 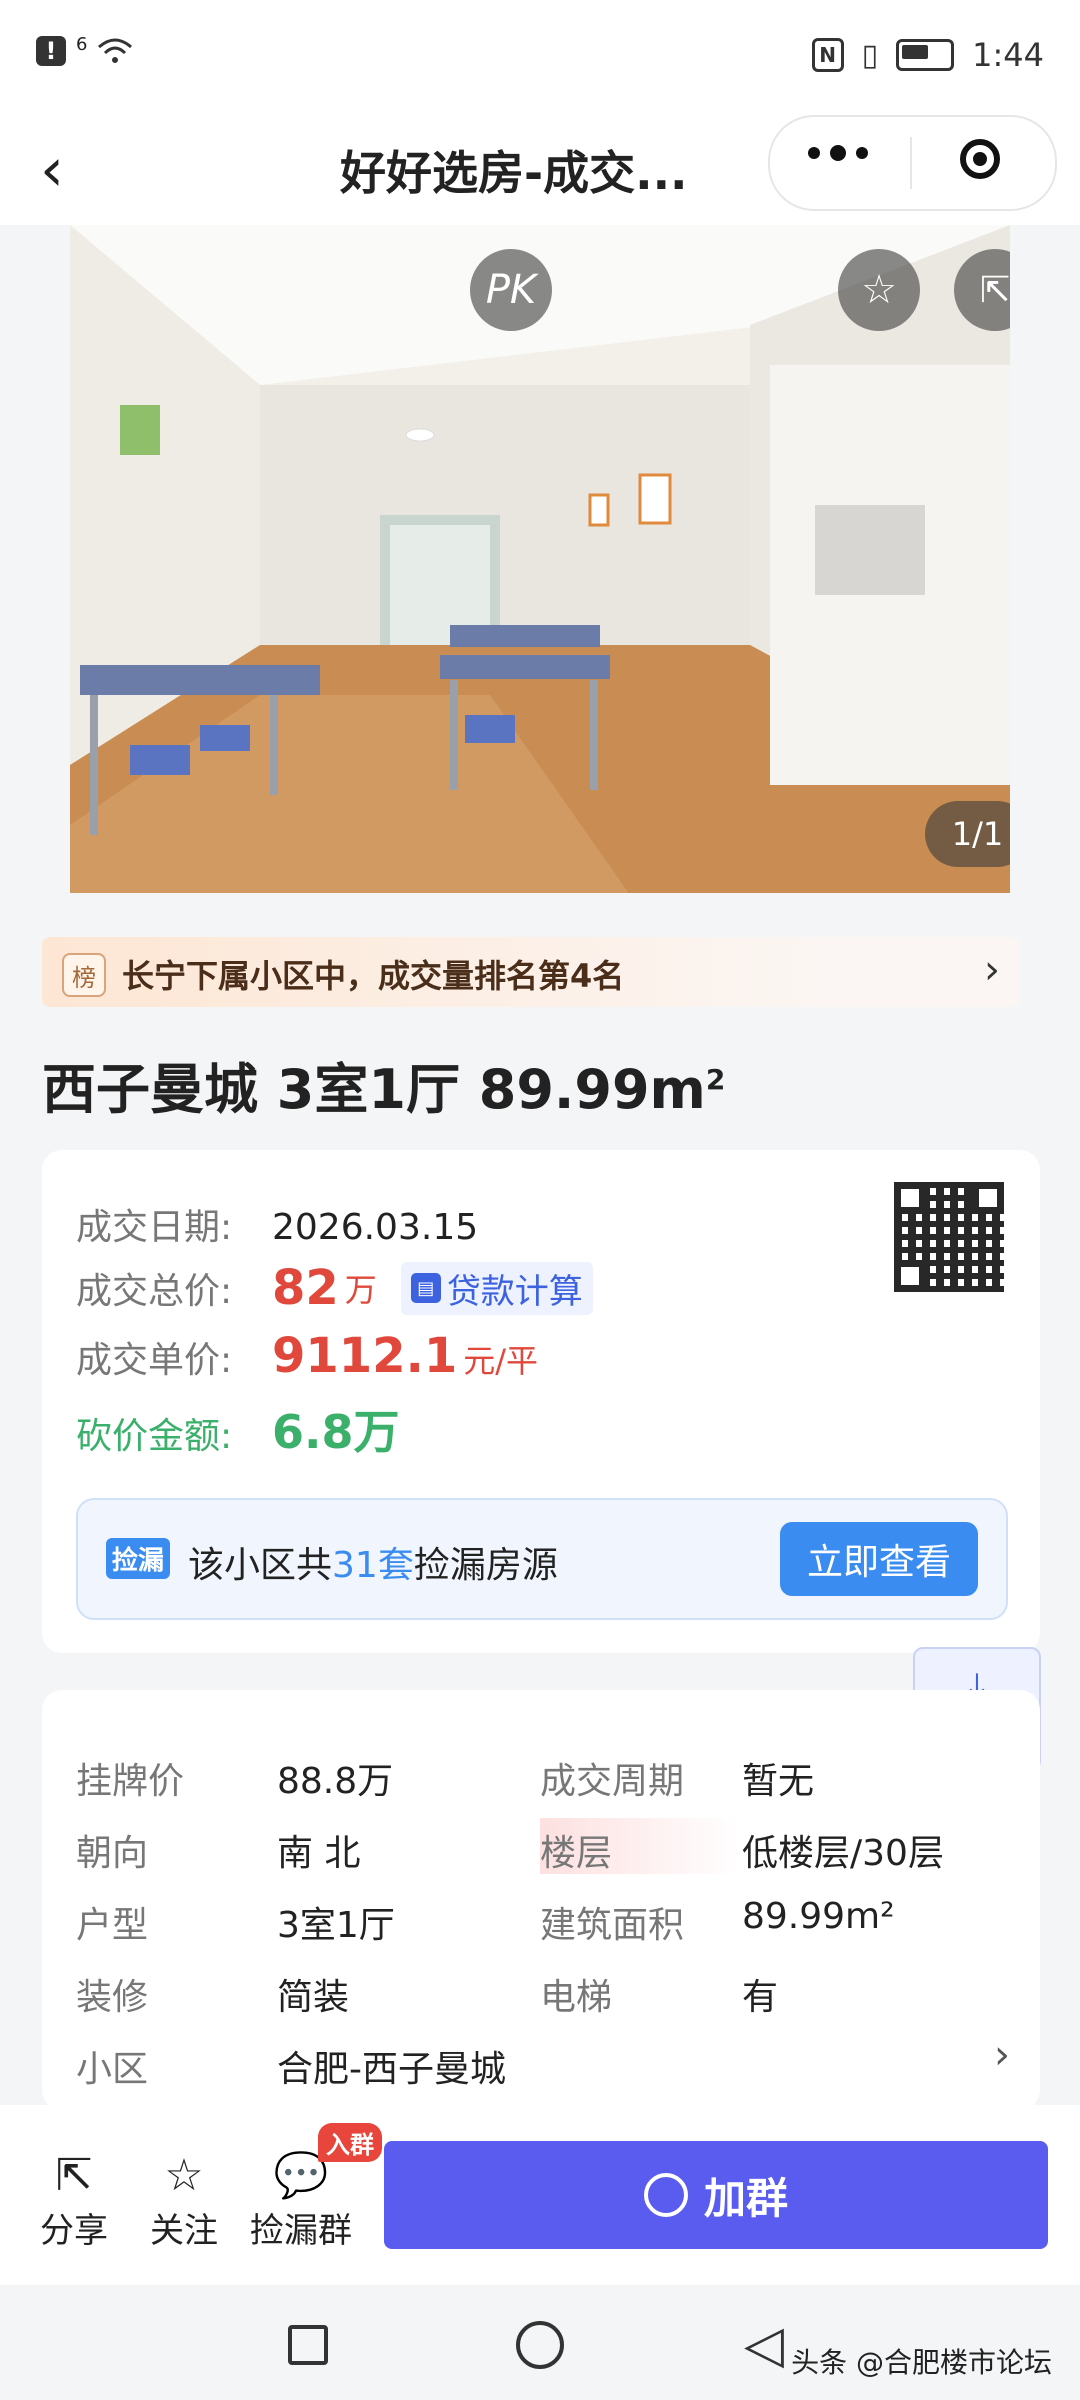 I want to click on cycle-label: 成交周期, so click(x=612, y=1781).